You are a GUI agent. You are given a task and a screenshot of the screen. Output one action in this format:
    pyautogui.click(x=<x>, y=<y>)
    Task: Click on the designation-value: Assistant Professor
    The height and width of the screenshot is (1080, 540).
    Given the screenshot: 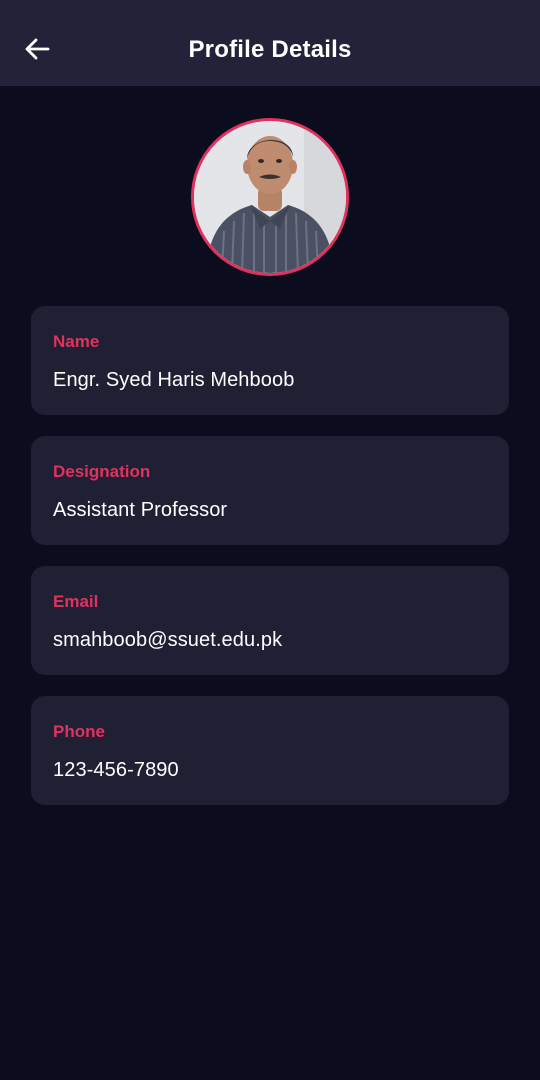 What is the action you would take?
    pyautogui.click(x=140, y=510)
    